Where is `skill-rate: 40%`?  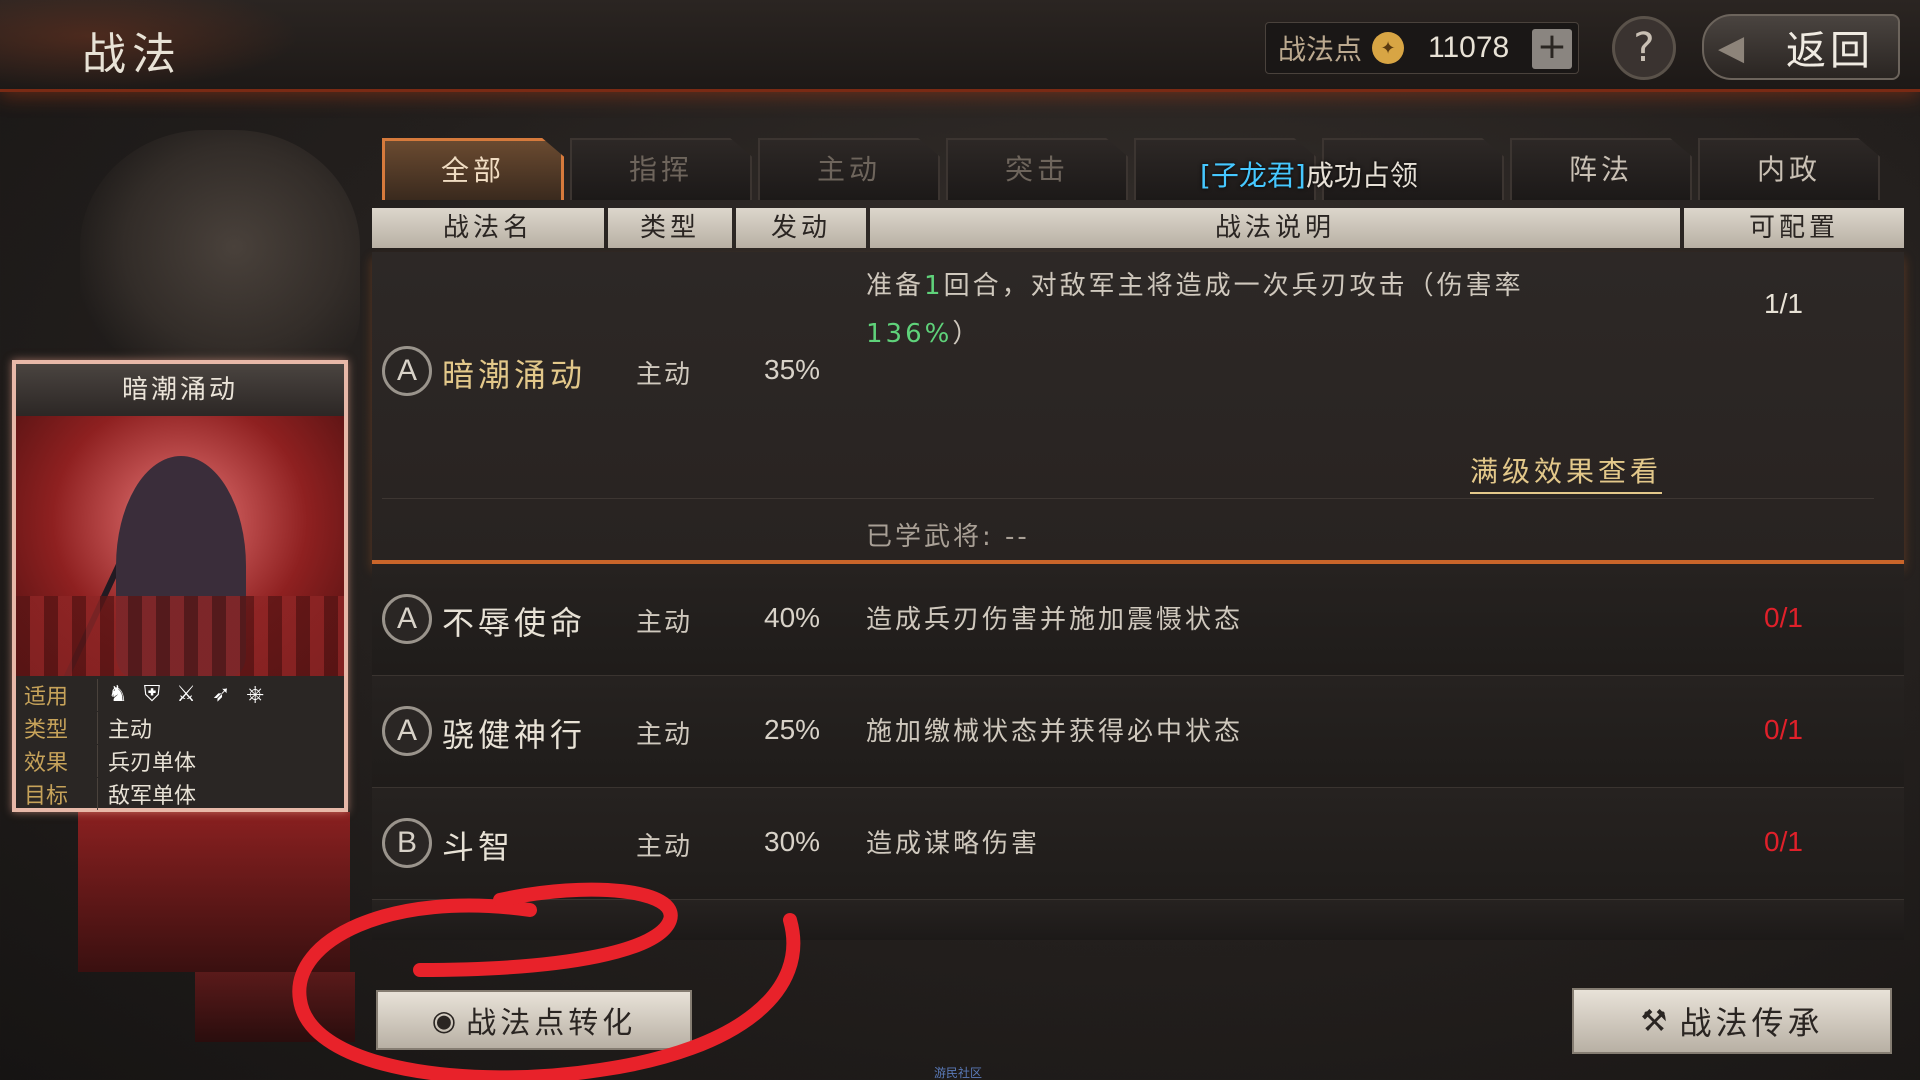
skill-rate: 40% is located at coordinates (792, 617).